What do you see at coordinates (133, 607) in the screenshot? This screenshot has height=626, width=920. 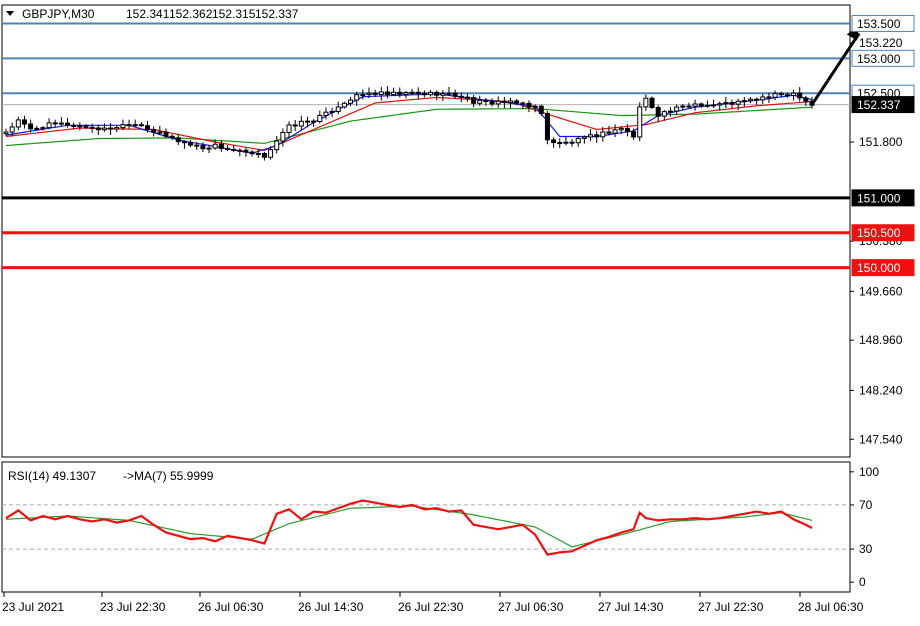 I see `time-tick-label: 23 Jul 22:30` at bounding box center [133, 607].